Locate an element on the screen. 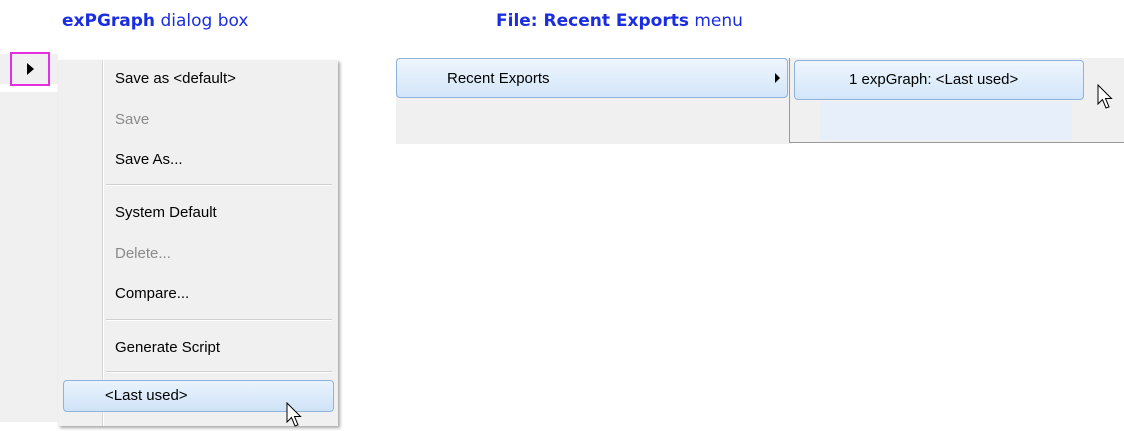 The width and height of the screenshot is (1124, 431). menu-caption: File: Recent Exports menu is located at coordinates (619, 21).